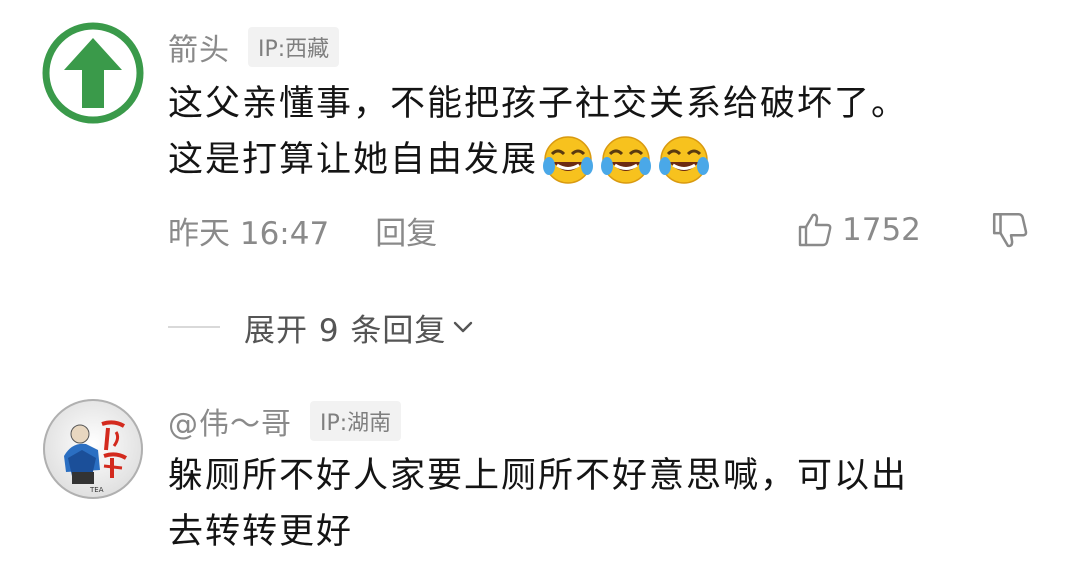 The height and width of the screenshot is (575, 1080). I want to click on avatar: TEA, so click(93, 449).